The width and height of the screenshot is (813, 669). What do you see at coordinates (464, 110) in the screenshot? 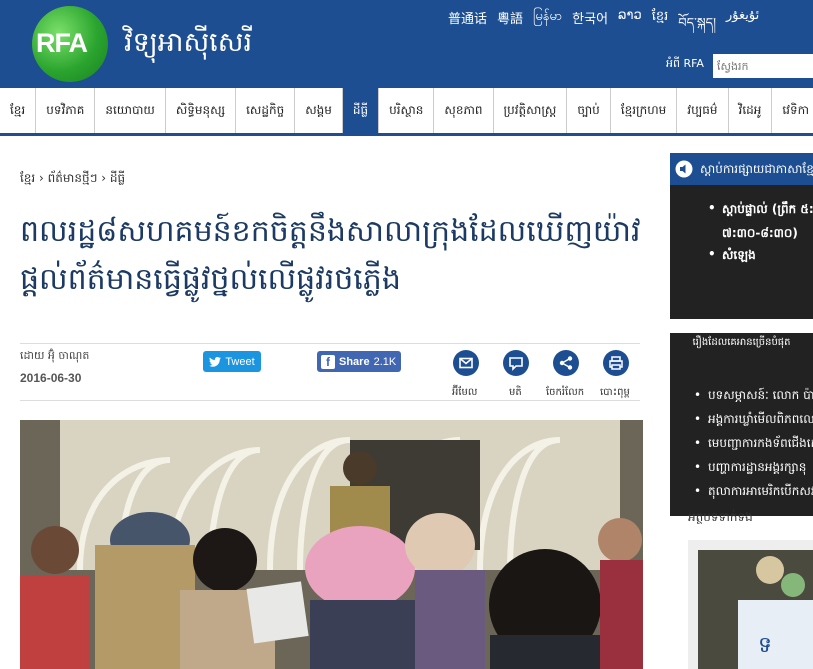
I see `nav-item: សុខភាព` at bounding box center [464, 110].